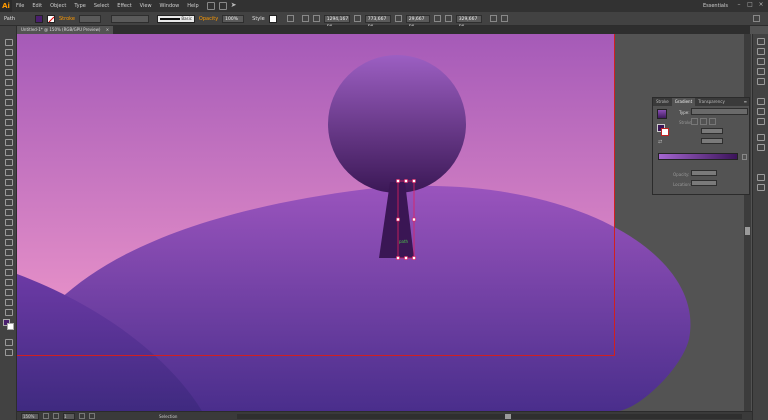 The image size is (768, 420). I want to click on stroke-within-icon, so click(694, 121).